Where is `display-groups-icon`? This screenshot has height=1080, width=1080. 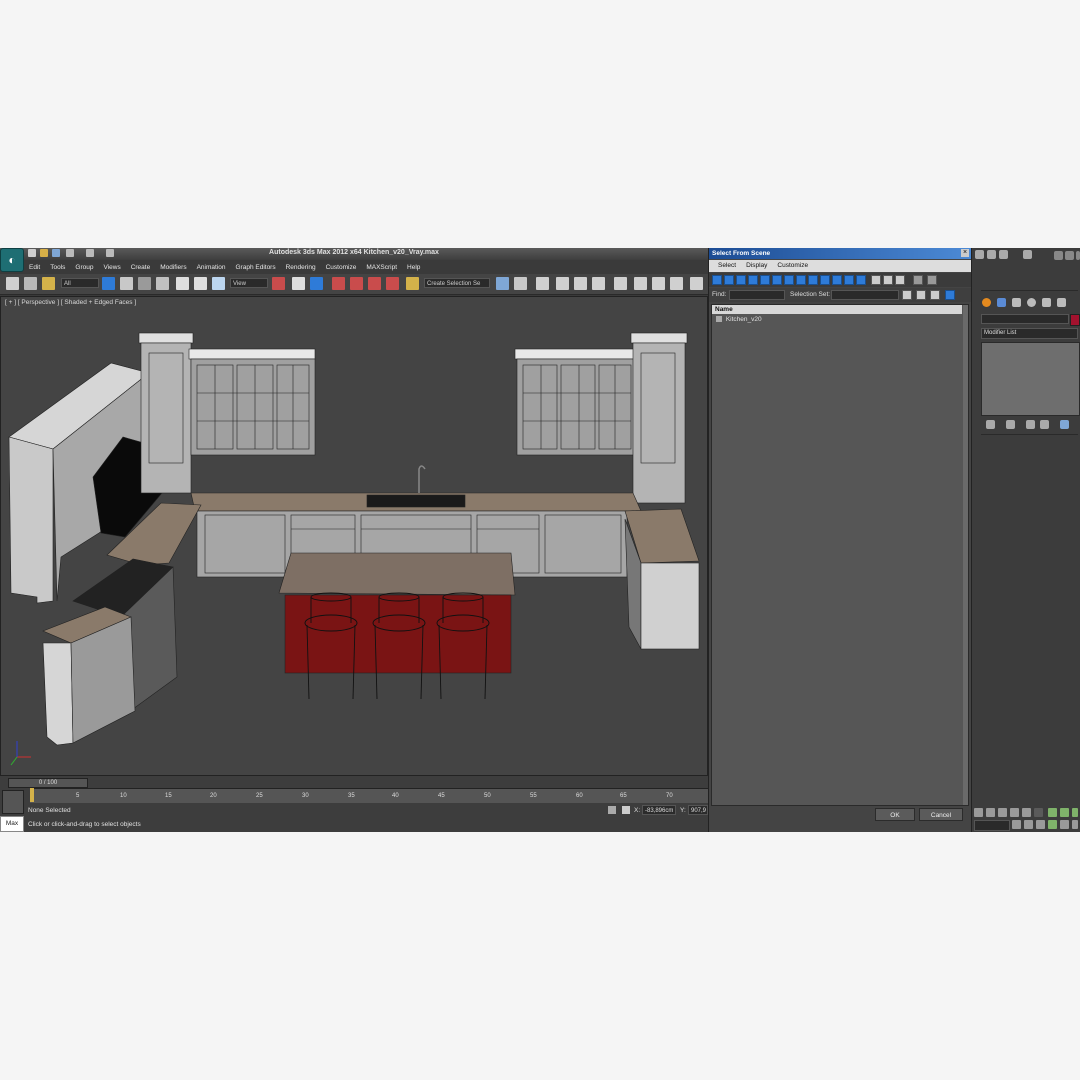
display-groups-icon is located at coordinates (789, 280).